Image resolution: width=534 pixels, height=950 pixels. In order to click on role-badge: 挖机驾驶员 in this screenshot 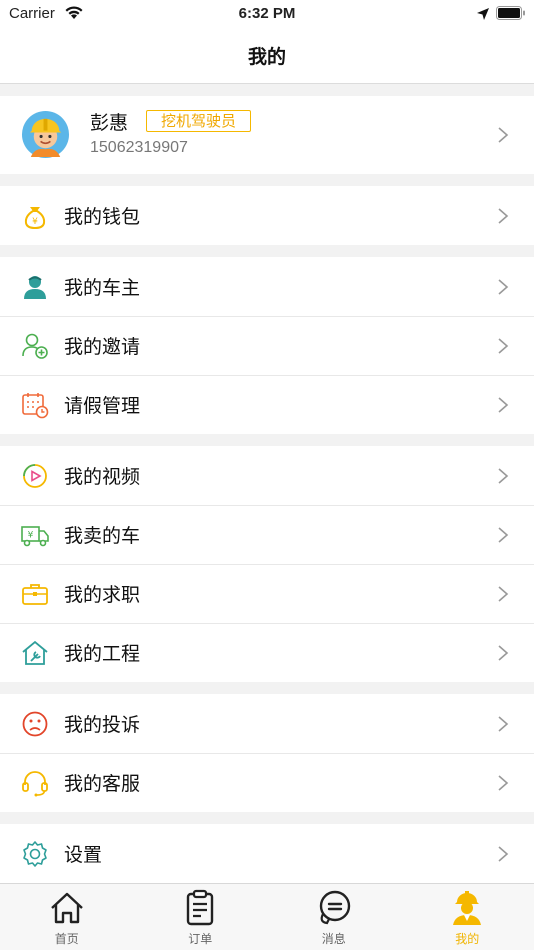, I will do `click(199, 121)`.